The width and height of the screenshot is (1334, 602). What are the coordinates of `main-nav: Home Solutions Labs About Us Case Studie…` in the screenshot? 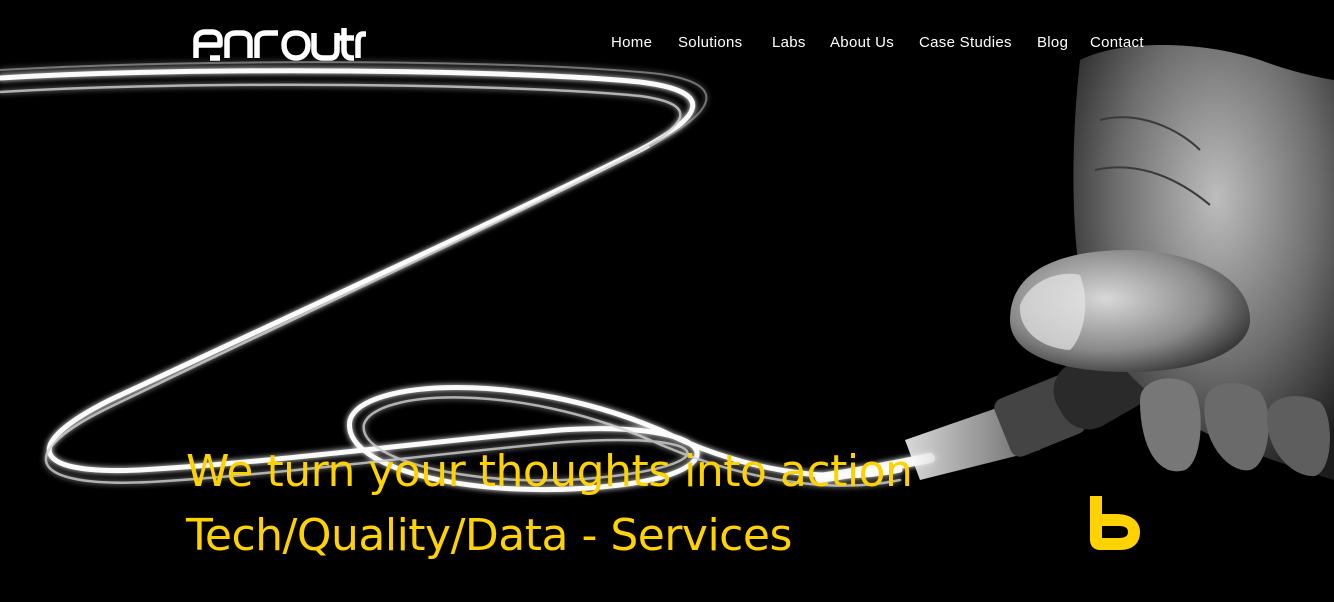 It's located at (667, 44).